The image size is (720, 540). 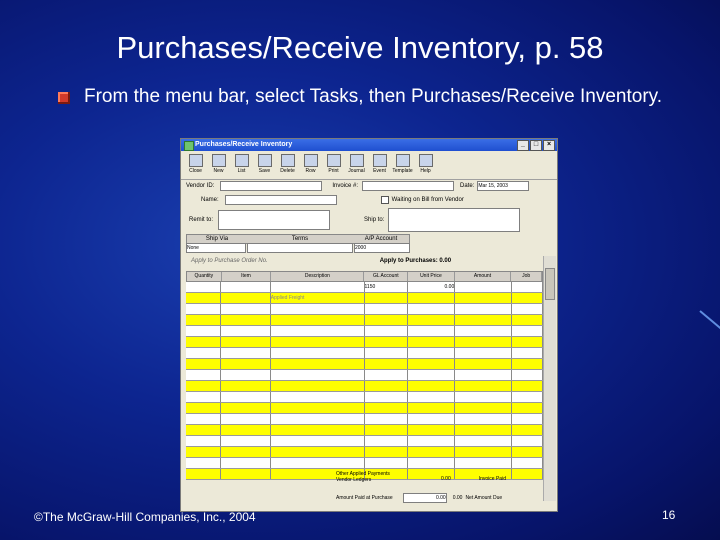 I want to click on journal-icon, so click(x=356, y=160).